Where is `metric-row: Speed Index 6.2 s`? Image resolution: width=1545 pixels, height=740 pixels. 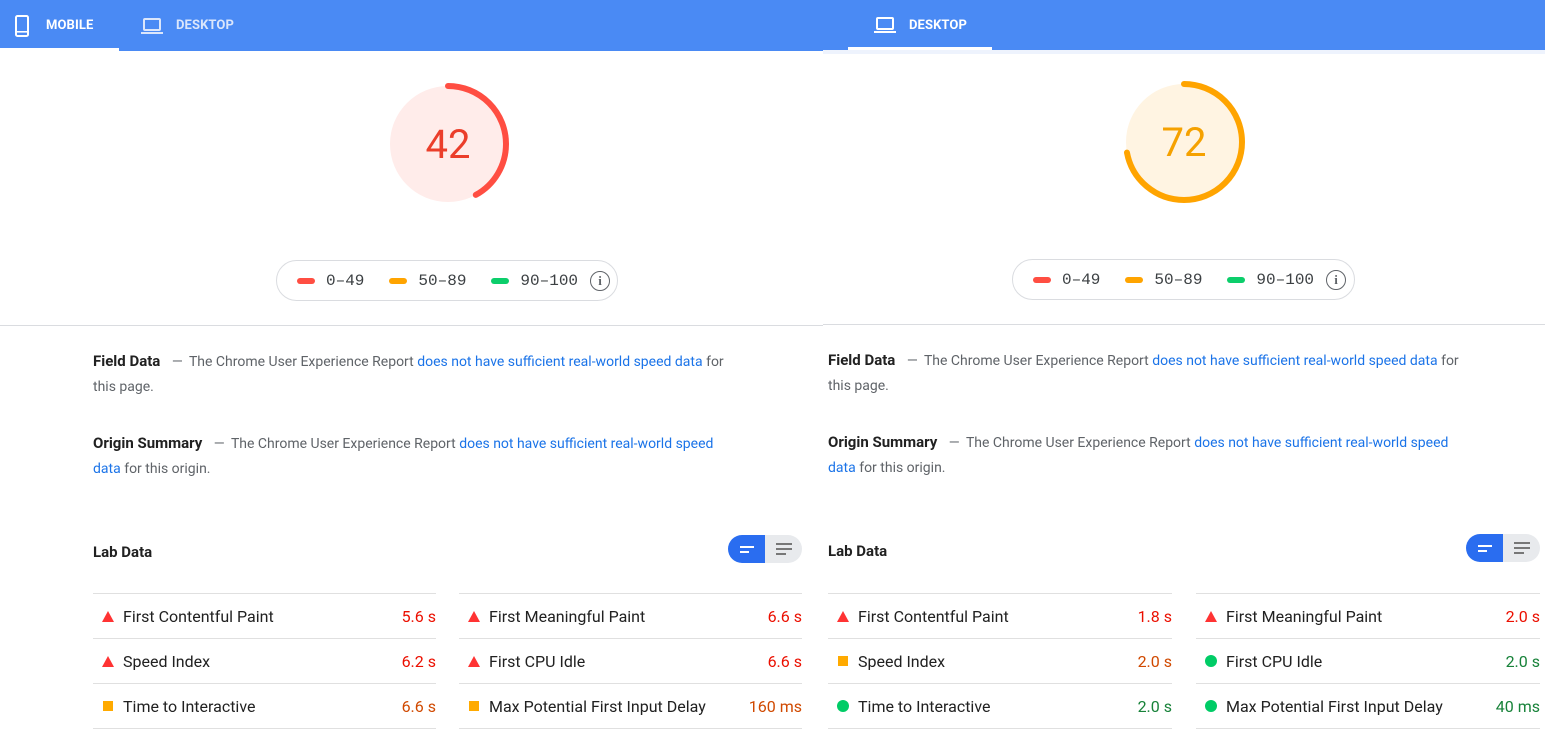
metric-row: Speed Index 6.2 s is located at coordinates (264, 660).